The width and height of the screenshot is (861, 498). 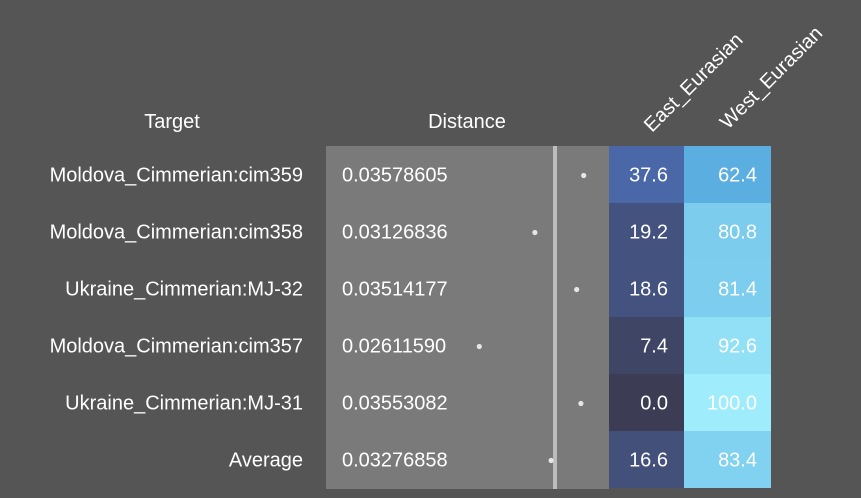 I want to click on east-eurasian-value: 37.6, so click(x=648, y=176).